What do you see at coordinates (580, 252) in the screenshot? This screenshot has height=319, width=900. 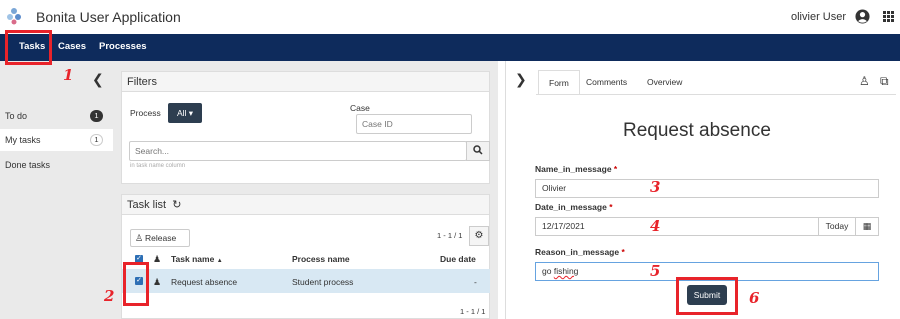 I see `reason-field-label: Reason_in_message *` at bounding box center [580, 252].